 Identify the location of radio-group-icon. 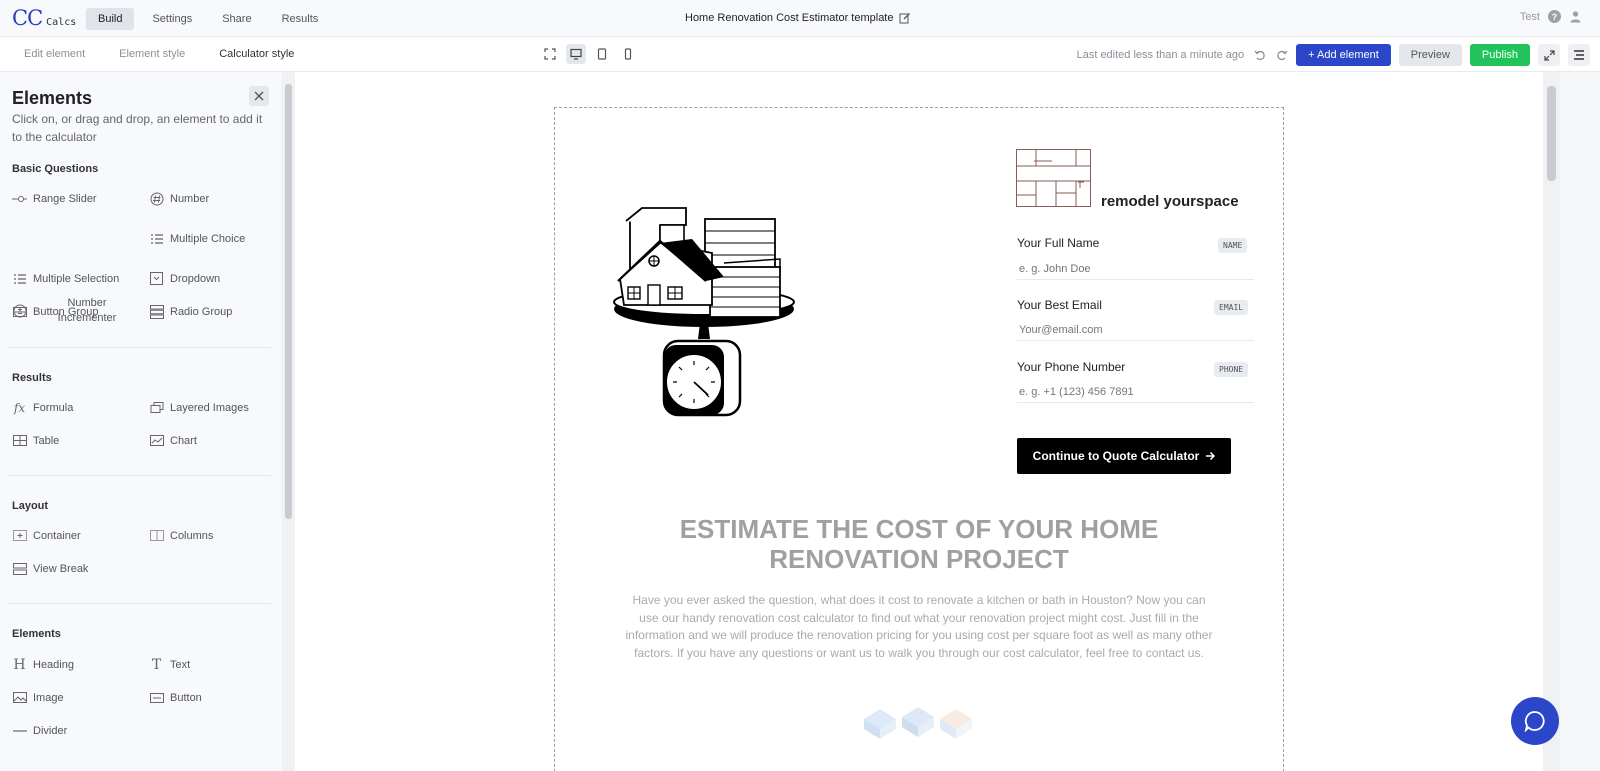
(156, 311).